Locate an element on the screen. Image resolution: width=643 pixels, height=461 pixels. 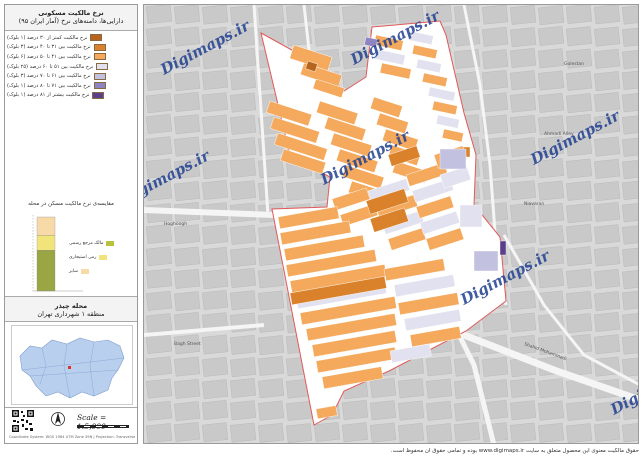
legend-item: نرخ مالکیت بین ۳۱ تا ۴۰ درصد (۳ بلوک) is located at coordinates (71, 48).